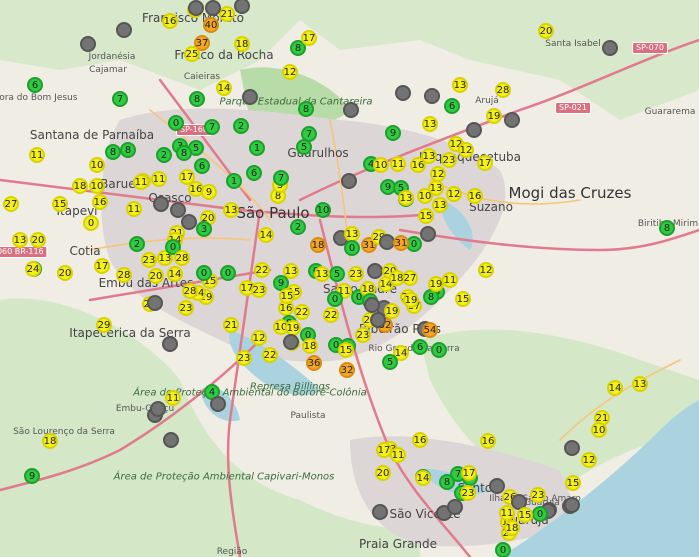 The width and height of the screenshot is (699, 557). What do you see at coordinates (209, 192) in the screenshot?
I see `station-marker-moderate: 9` at bounding box center [209, 192].